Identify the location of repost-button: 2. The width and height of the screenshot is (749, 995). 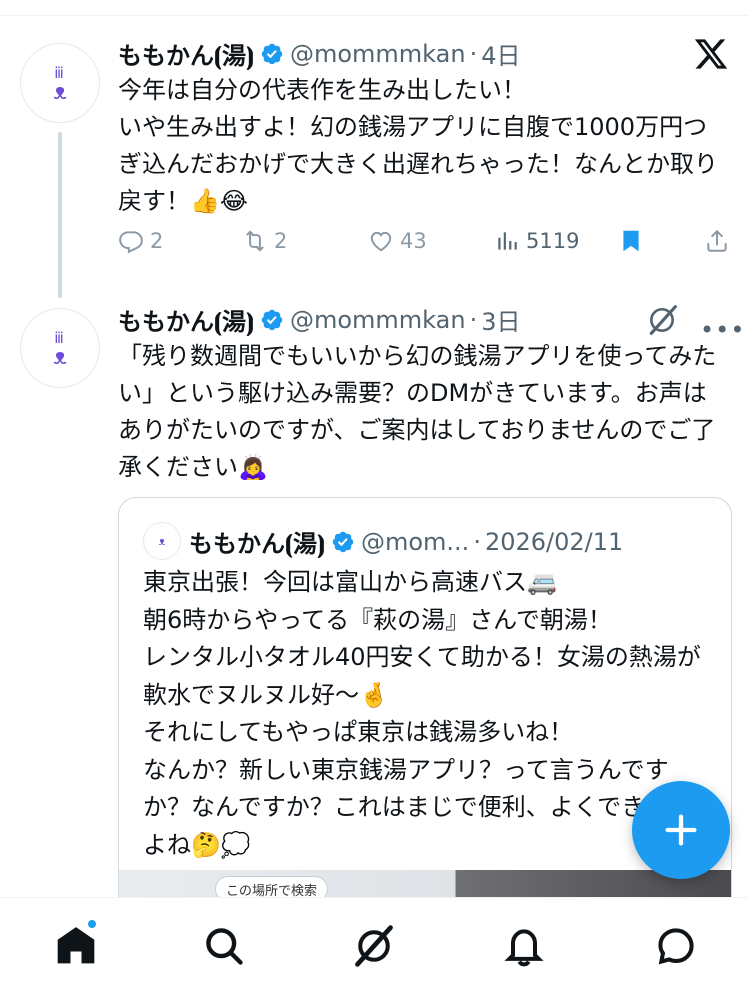
(264, 241).